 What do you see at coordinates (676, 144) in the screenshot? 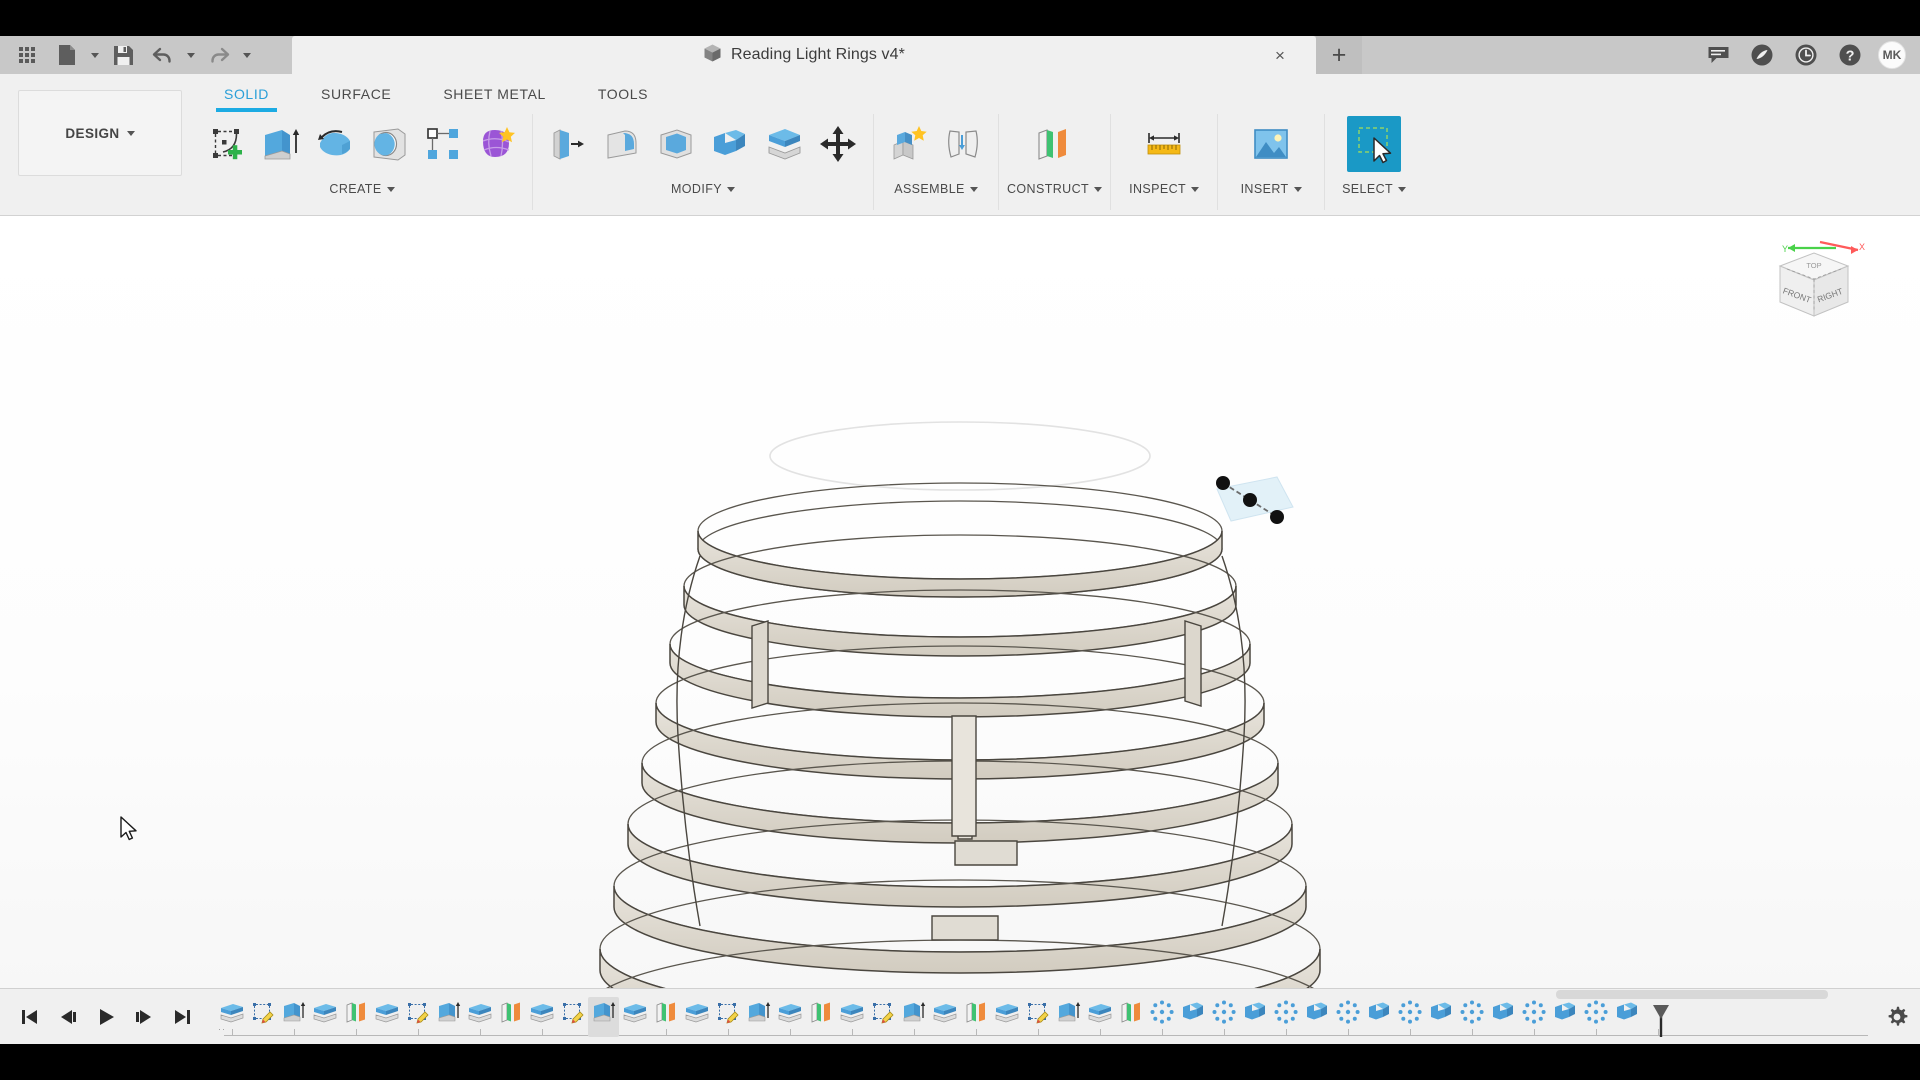
I see `shell-icon` at bounding box center [676, 144].